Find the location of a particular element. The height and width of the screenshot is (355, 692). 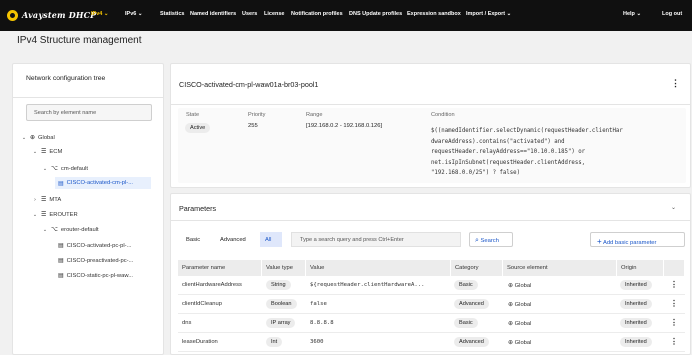

state-label: State is located at coordinates (193, 115).